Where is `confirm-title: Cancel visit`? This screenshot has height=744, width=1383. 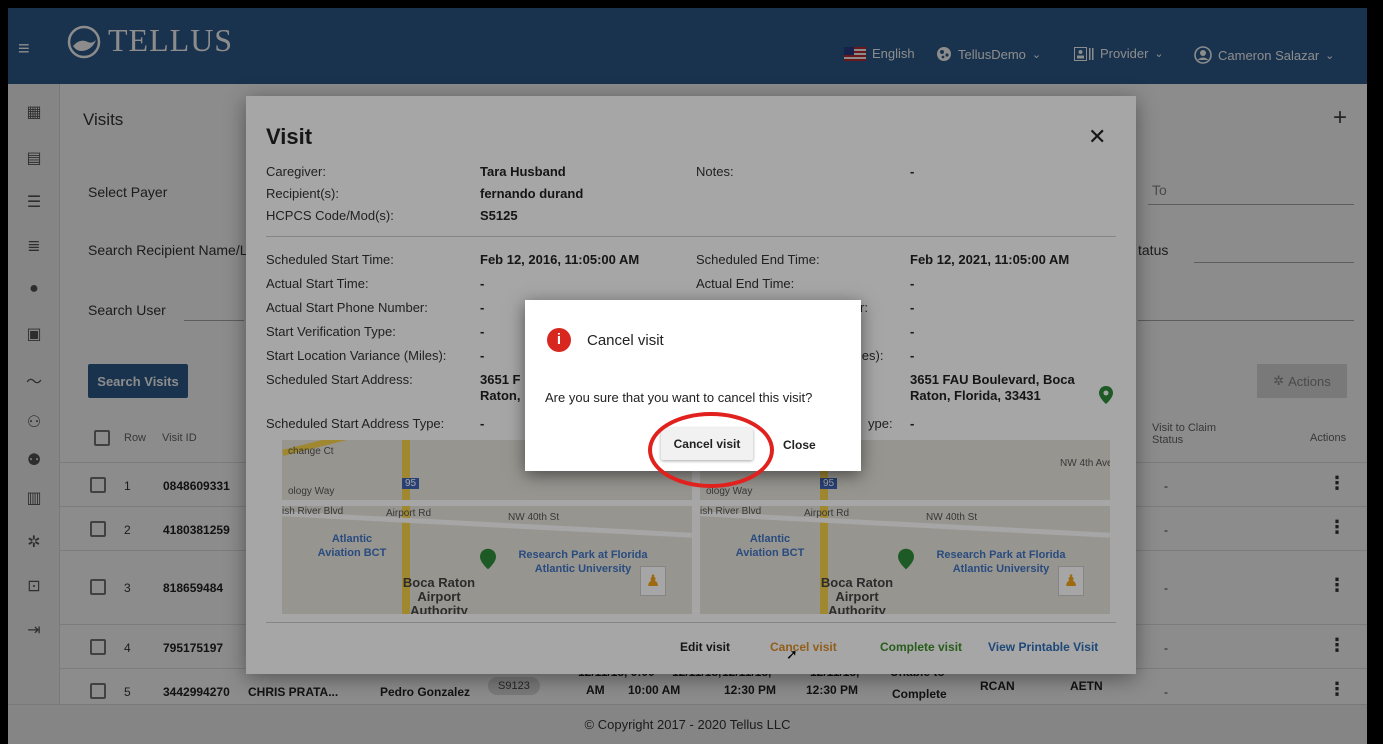 confirm-title: Cancel visit is located at coordinates (625, 340).